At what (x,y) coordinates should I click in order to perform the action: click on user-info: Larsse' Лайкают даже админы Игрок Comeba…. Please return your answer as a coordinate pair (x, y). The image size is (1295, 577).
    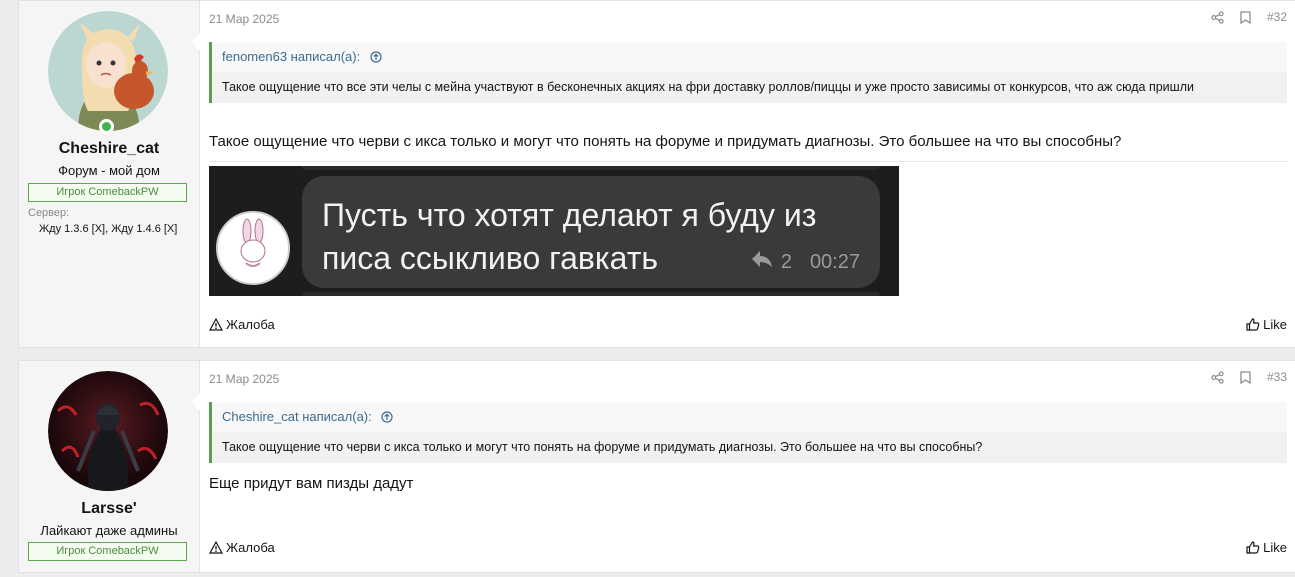
    Looking at the image, I should click on (109, 466).